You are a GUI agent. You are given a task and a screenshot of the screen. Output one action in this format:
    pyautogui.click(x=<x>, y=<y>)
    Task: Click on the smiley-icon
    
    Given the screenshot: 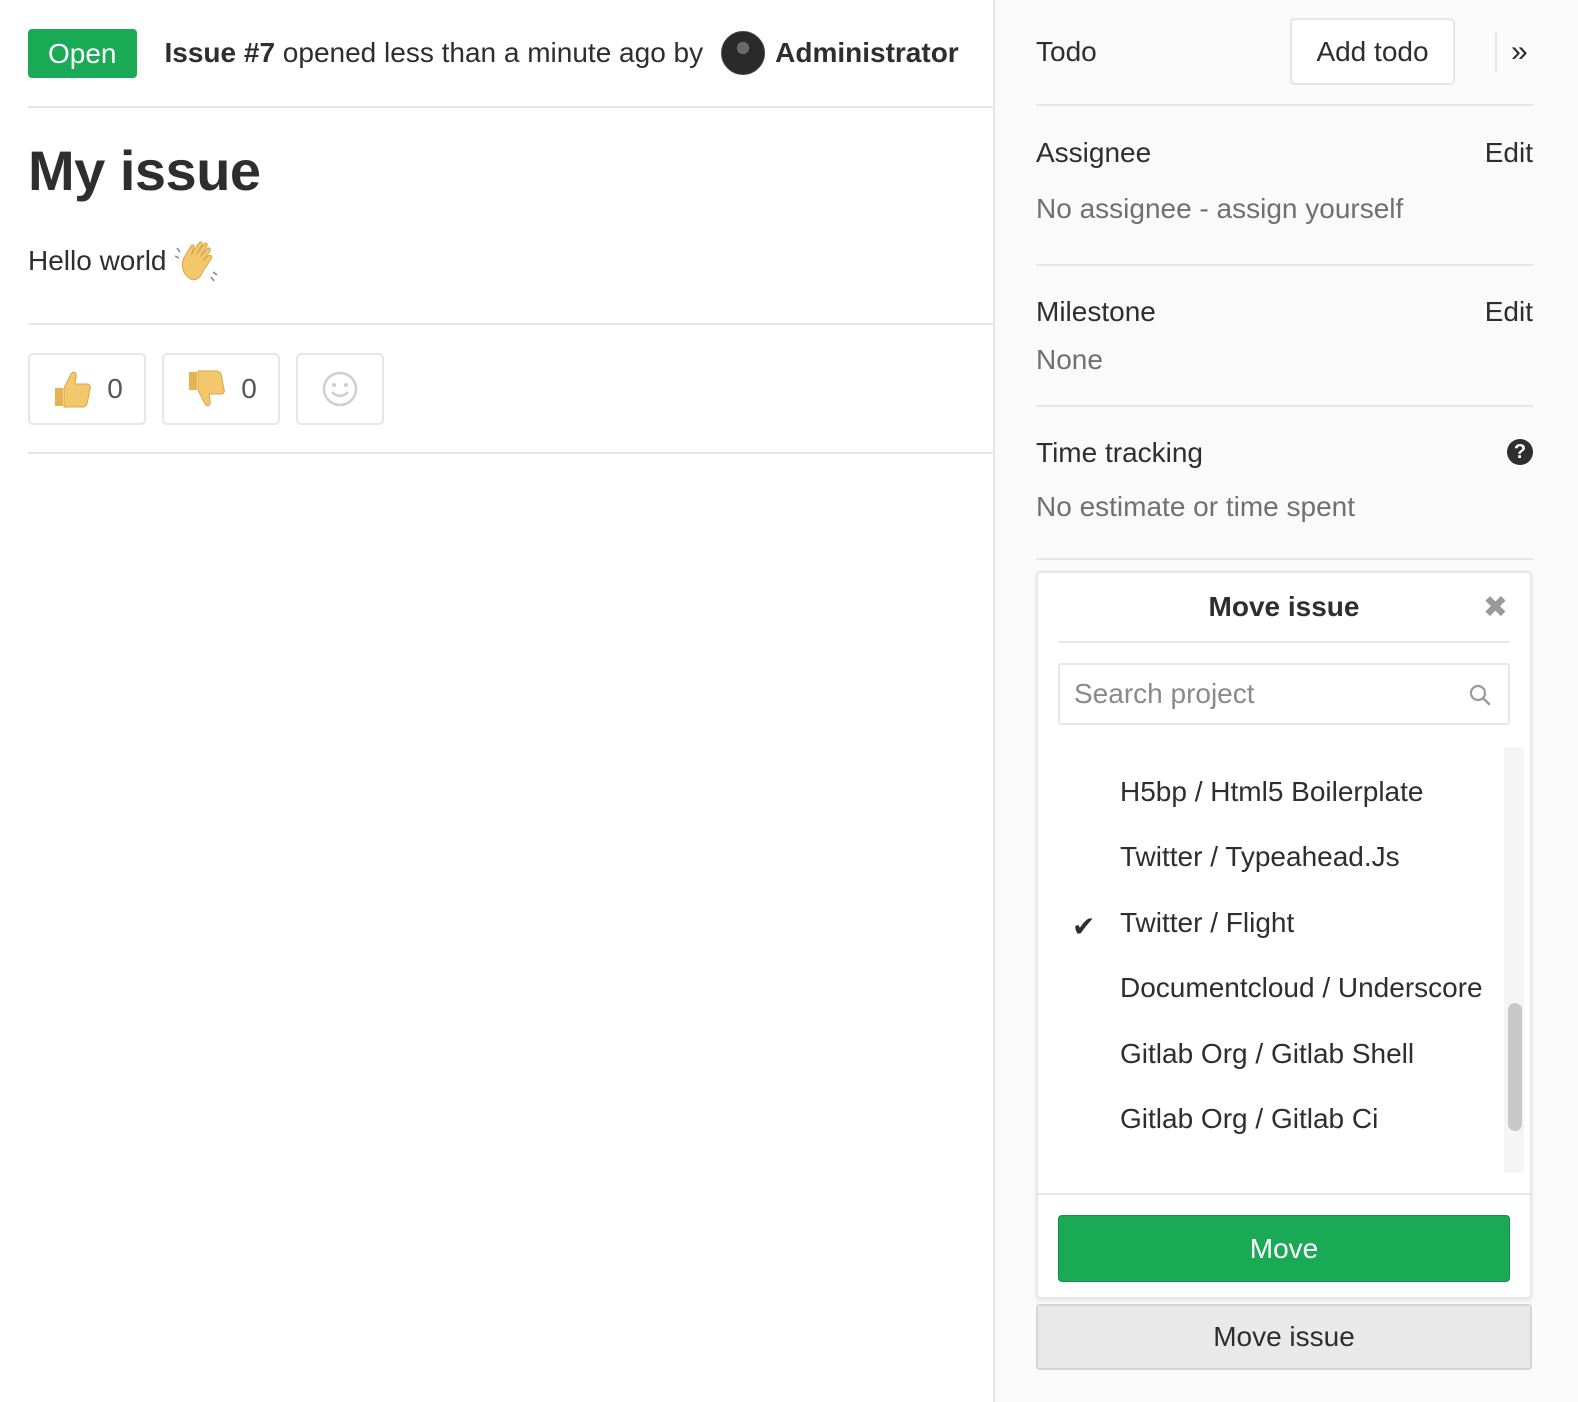 What is the action you would take?
    pyautogui.click(x=340, y=389)
    